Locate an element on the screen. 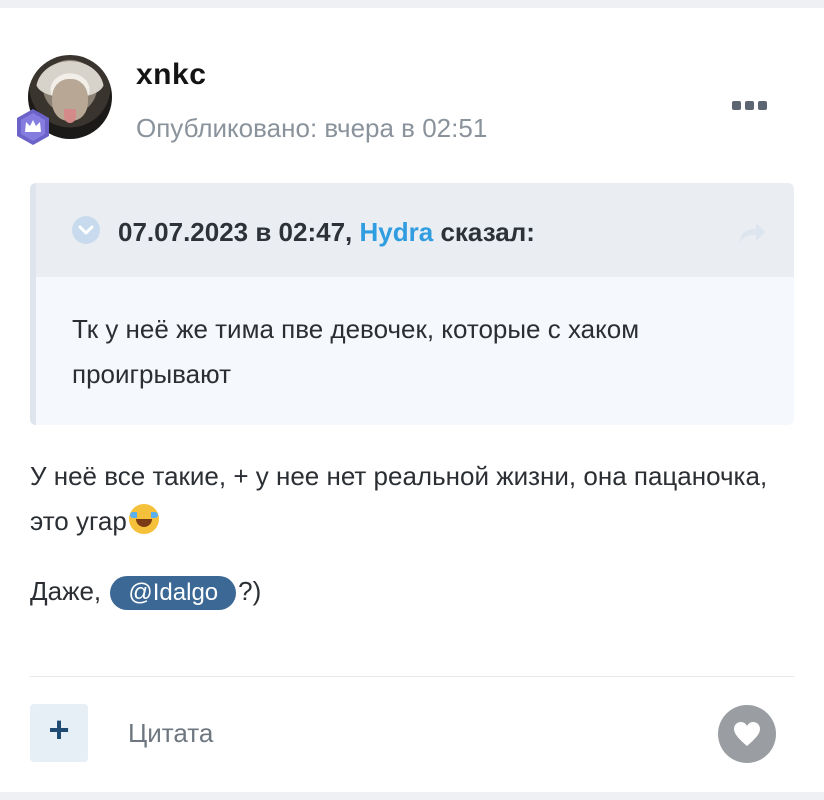 This screenshot has height=800, width=824. chevron-down-icon is located at coordinates (86, 230).